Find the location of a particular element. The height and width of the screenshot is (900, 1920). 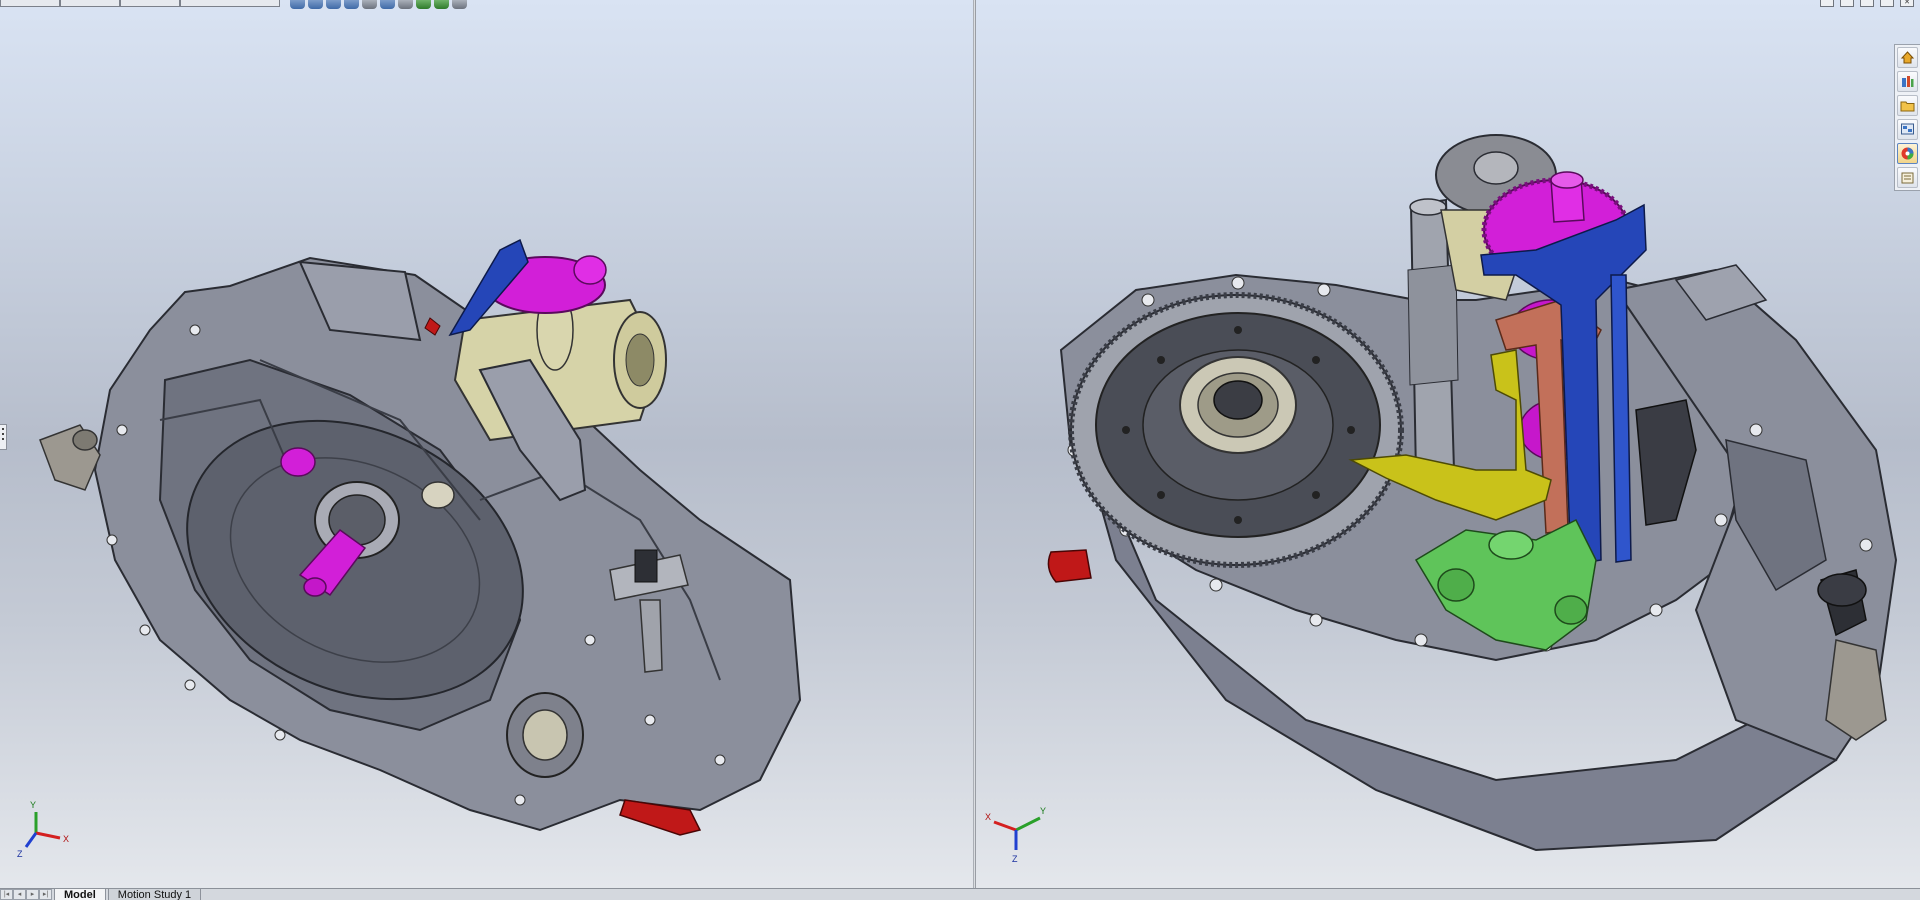

differential-ring-gear is located at coordinates (1236, 430).